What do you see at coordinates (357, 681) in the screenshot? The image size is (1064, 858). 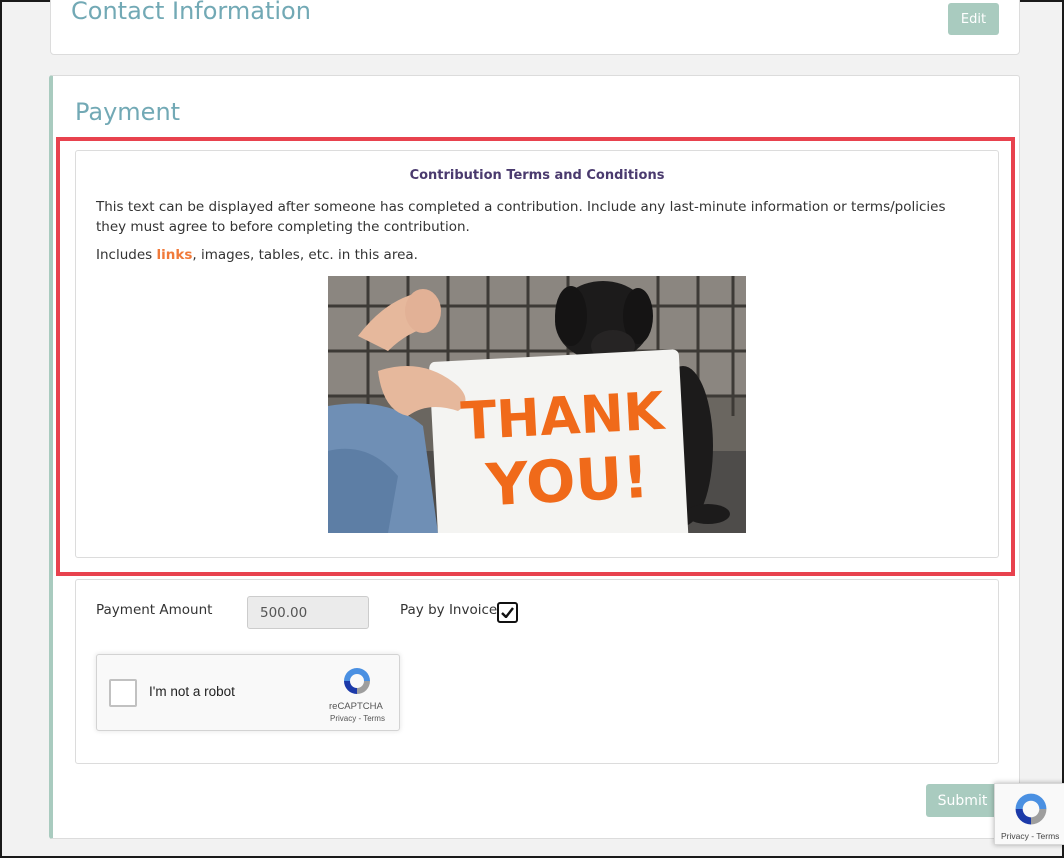 I see `recaptcha-logo-icon` at bounding box center [357, 681].